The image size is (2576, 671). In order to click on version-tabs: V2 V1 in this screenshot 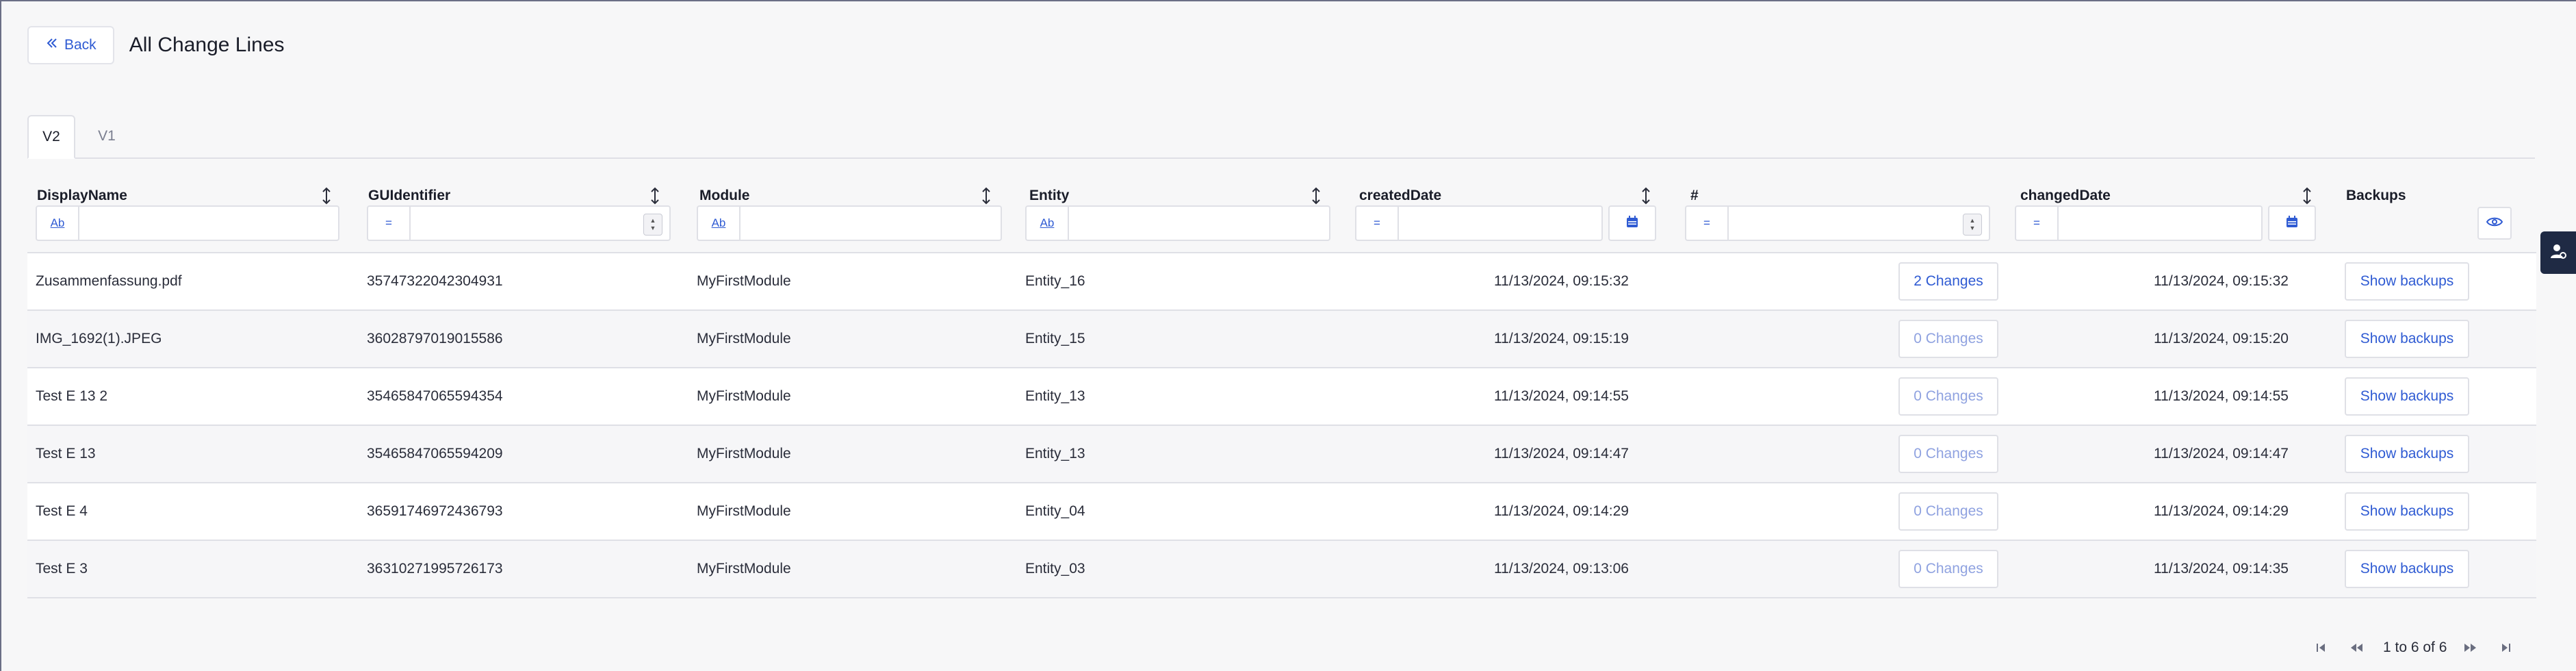, I will do `click(1281, 137)`.